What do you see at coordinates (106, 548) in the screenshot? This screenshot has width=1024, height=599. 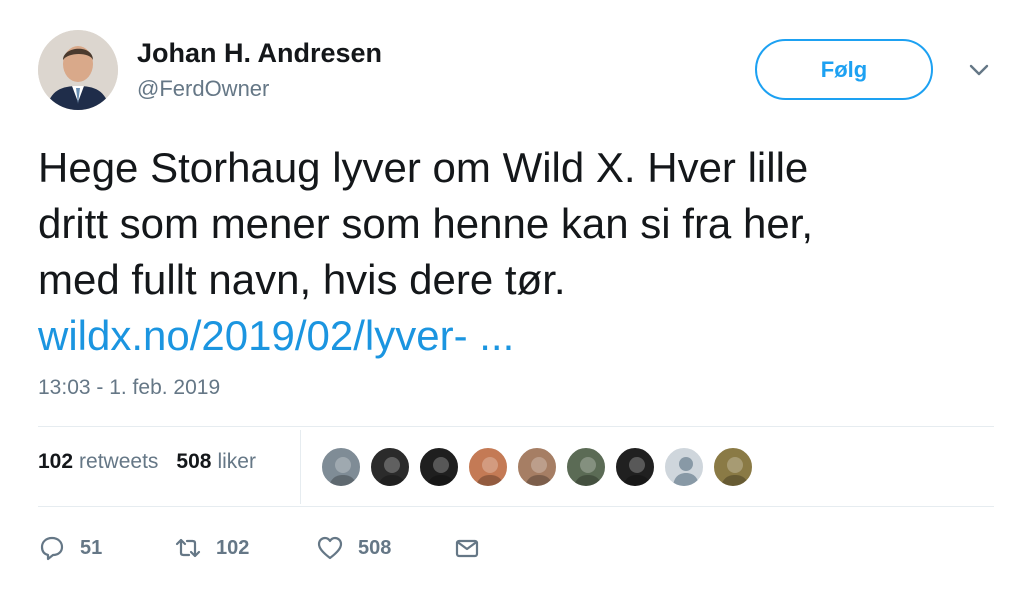 I see `reply-button: 51` at bounding box center [106, 548].